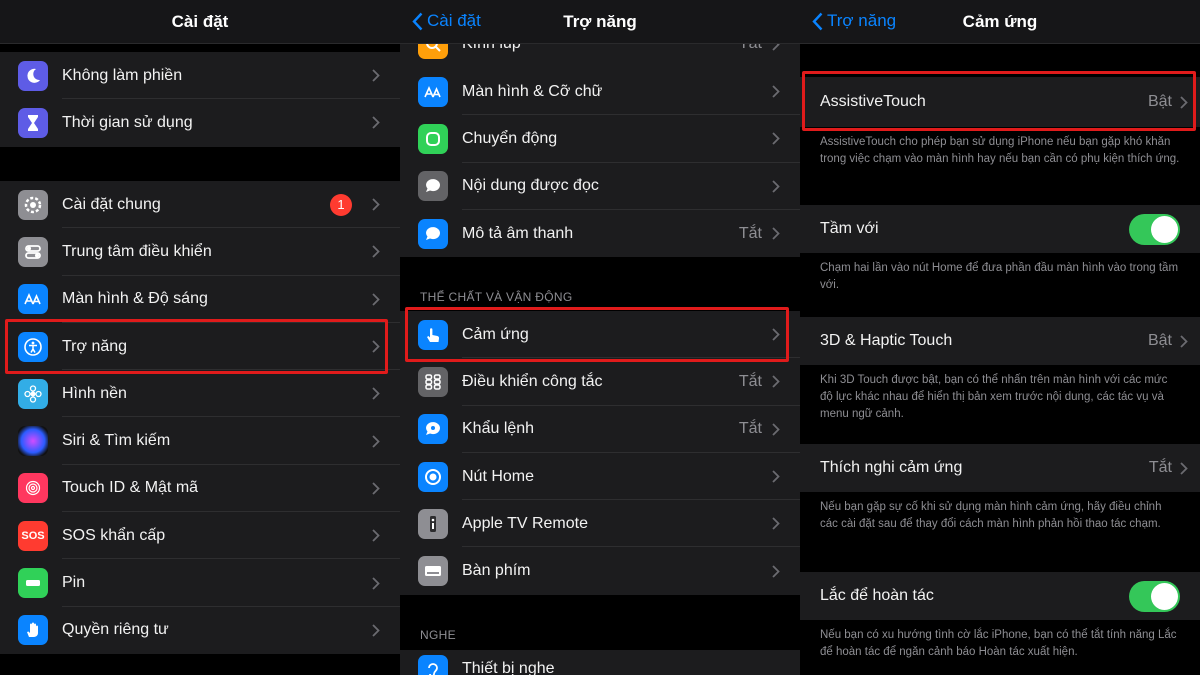 Image resolution: width=1200 pixels, height=675 pixels. Describe the element at coordinates (200, 394) in the screenshot. I see `row-wallpaper: Hình nền` at that location.